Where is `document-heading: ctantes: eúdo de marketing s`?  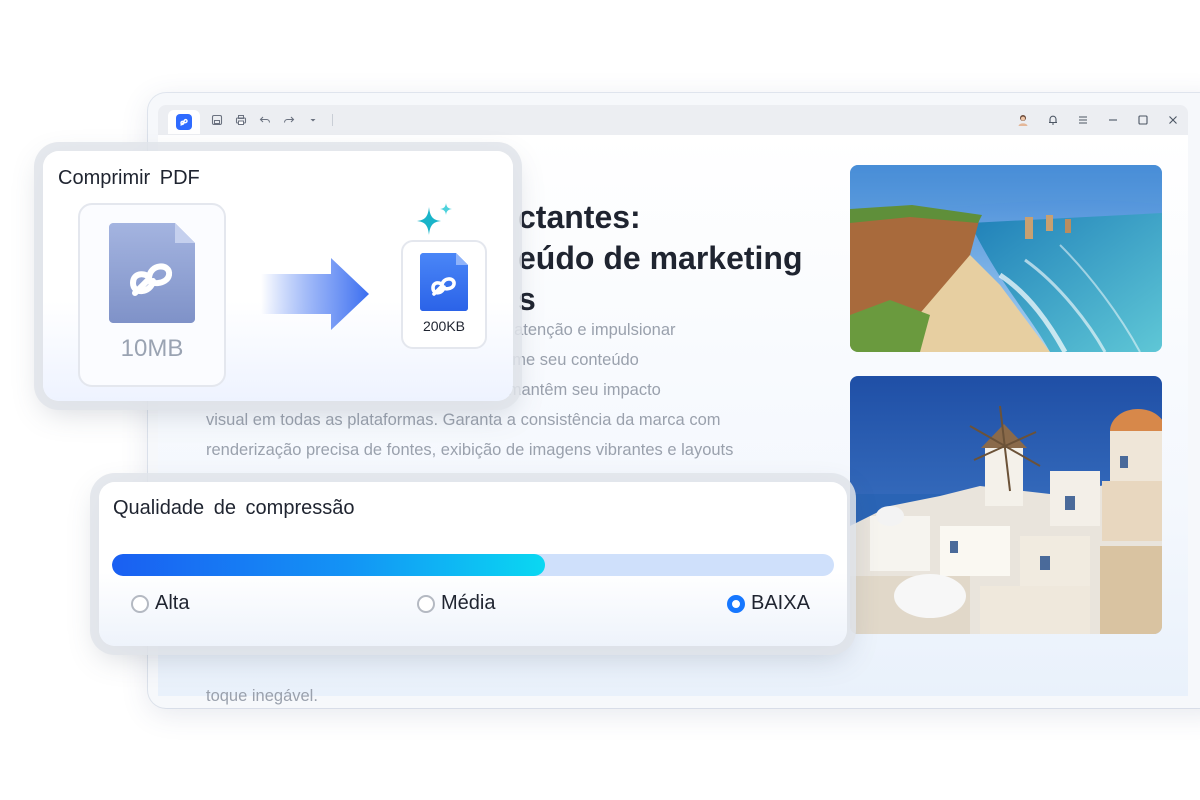
document-heading: ctantes: eúdo de marketing s is located at coordinates (660, 258).